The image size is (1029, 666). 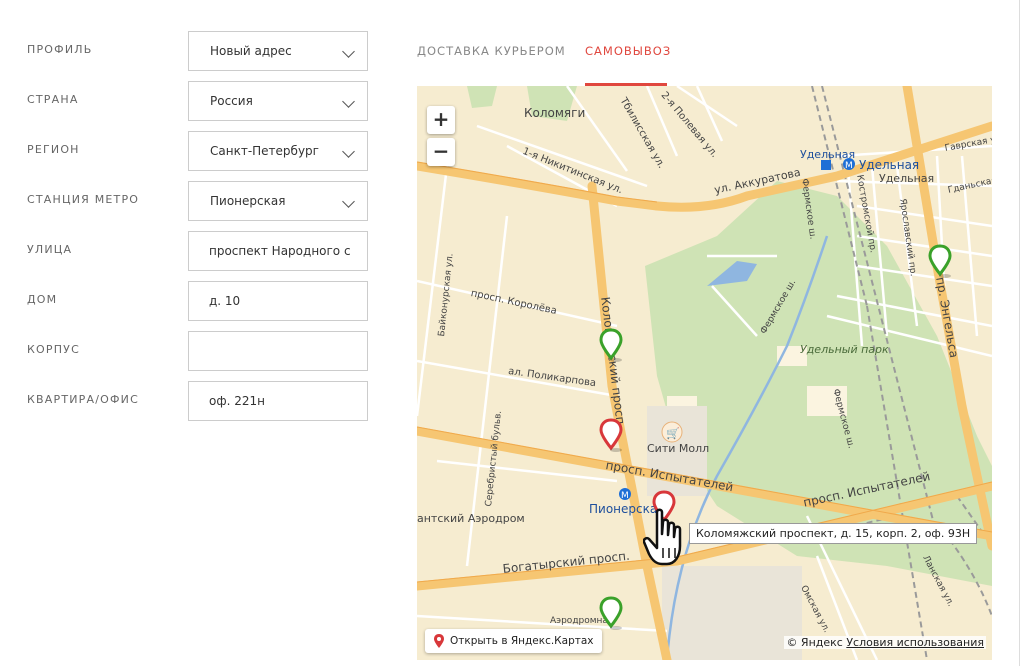 I want to click on street-input: проспект Народного с, so click(x=278, y=251).